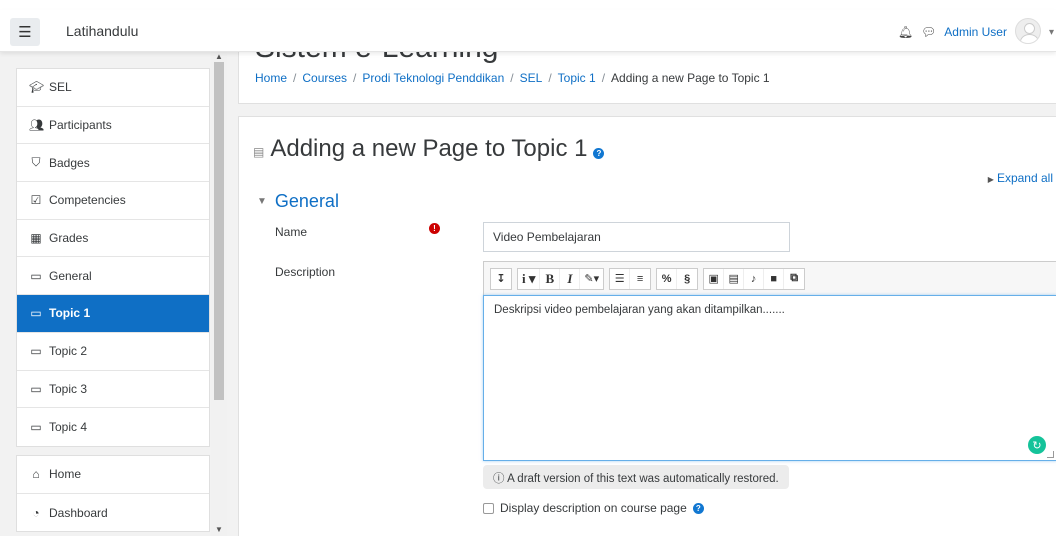 The image size is (1056, 536). What do you see at coordinates (990, 179) in the screenshot?
I see `caret-right-icon: ▶` at bounding box center [990, 179].